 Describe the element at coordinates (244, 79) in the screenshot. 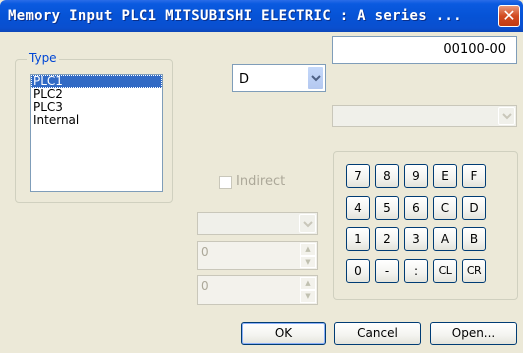

I see `device-combo-value: D` at that location.